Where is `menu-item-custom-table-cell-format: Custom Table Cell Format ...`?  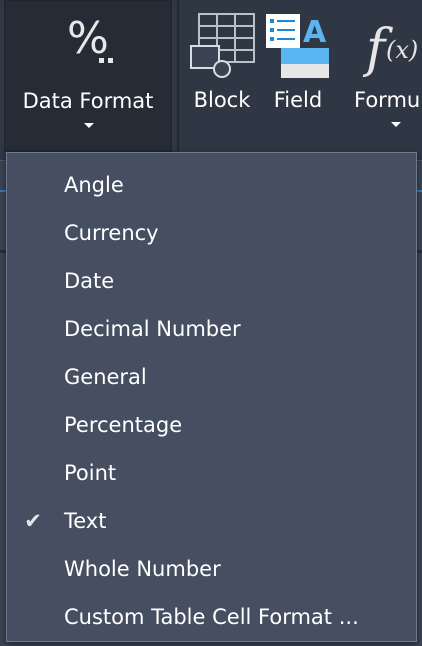
menu-item-custom-table-cell-format: Custom Table Cell Format ... is located at coordinates (211, 617).